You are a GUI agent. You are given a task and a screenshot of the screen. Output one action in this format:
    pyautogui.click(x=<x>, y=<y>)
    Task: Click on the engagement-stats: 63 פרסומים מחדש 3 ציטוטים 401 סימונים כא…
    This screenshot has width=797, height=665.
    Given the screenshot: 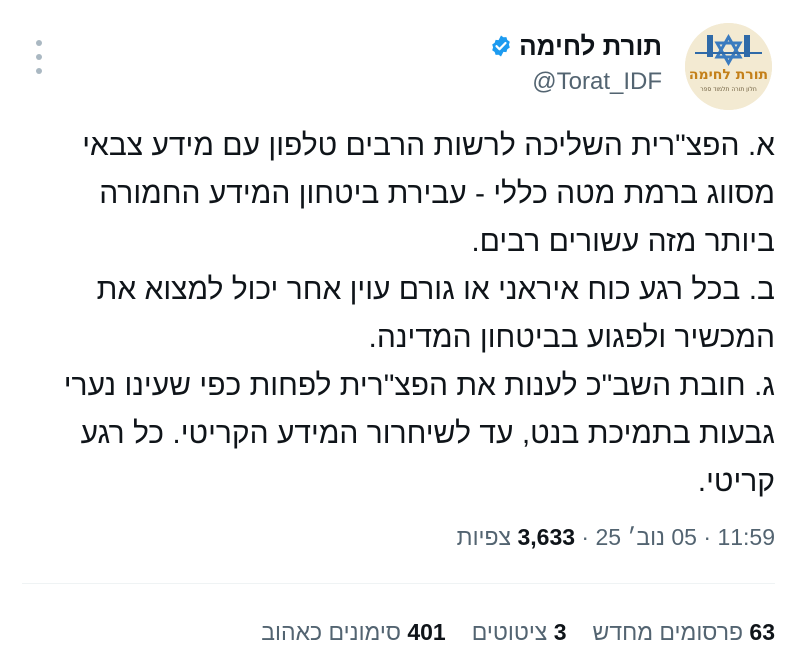 What is the action you would take?
    pyautogui.click(x=518, y=632)
    